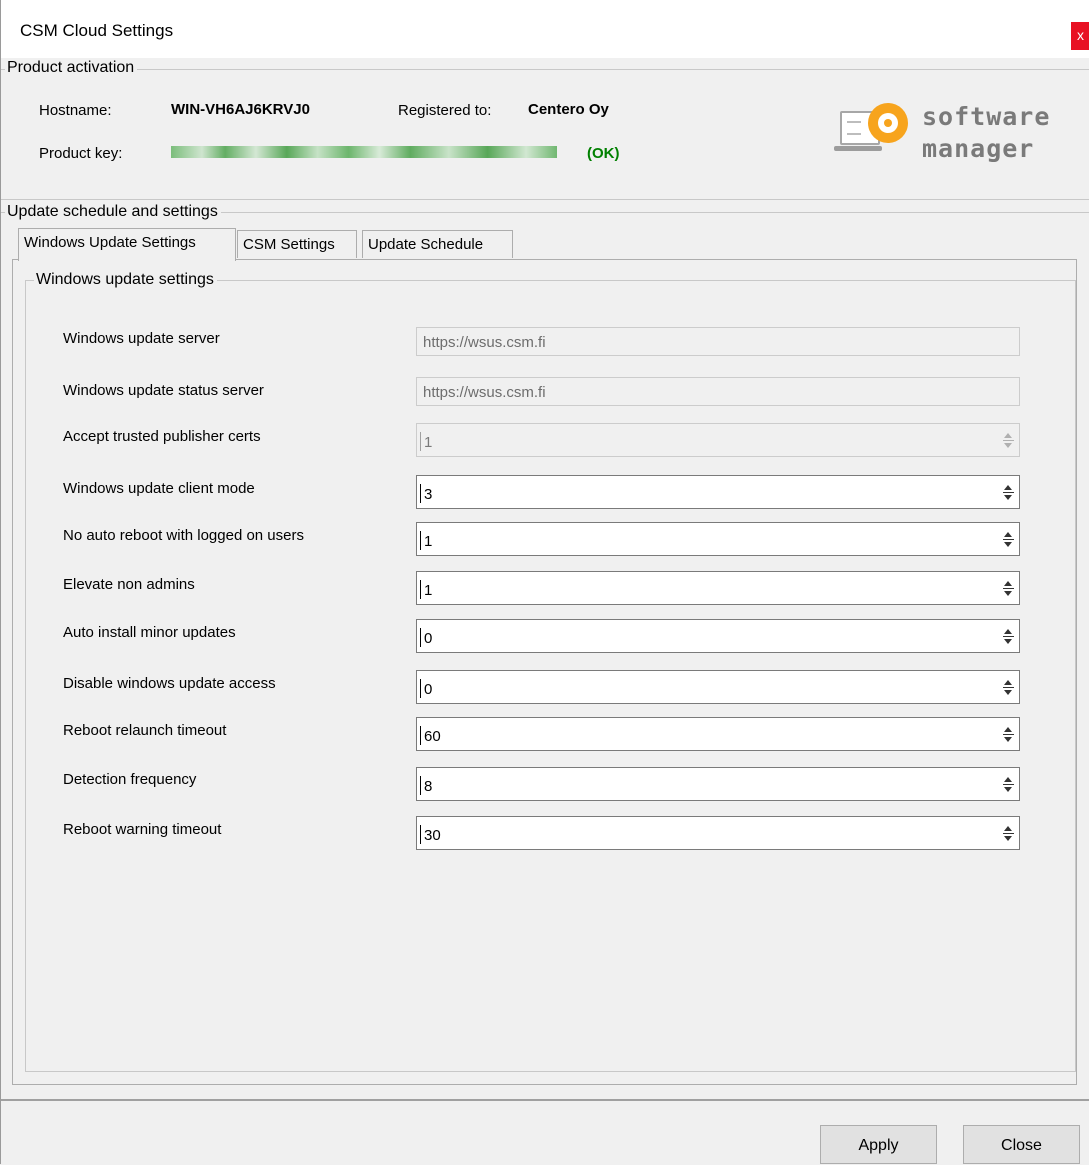  What do you see at coordinates (129, 584) in the screenshot?
I see `field-label-elevate-non-admins: Elevate non admins` at bounding box center [129, 584].